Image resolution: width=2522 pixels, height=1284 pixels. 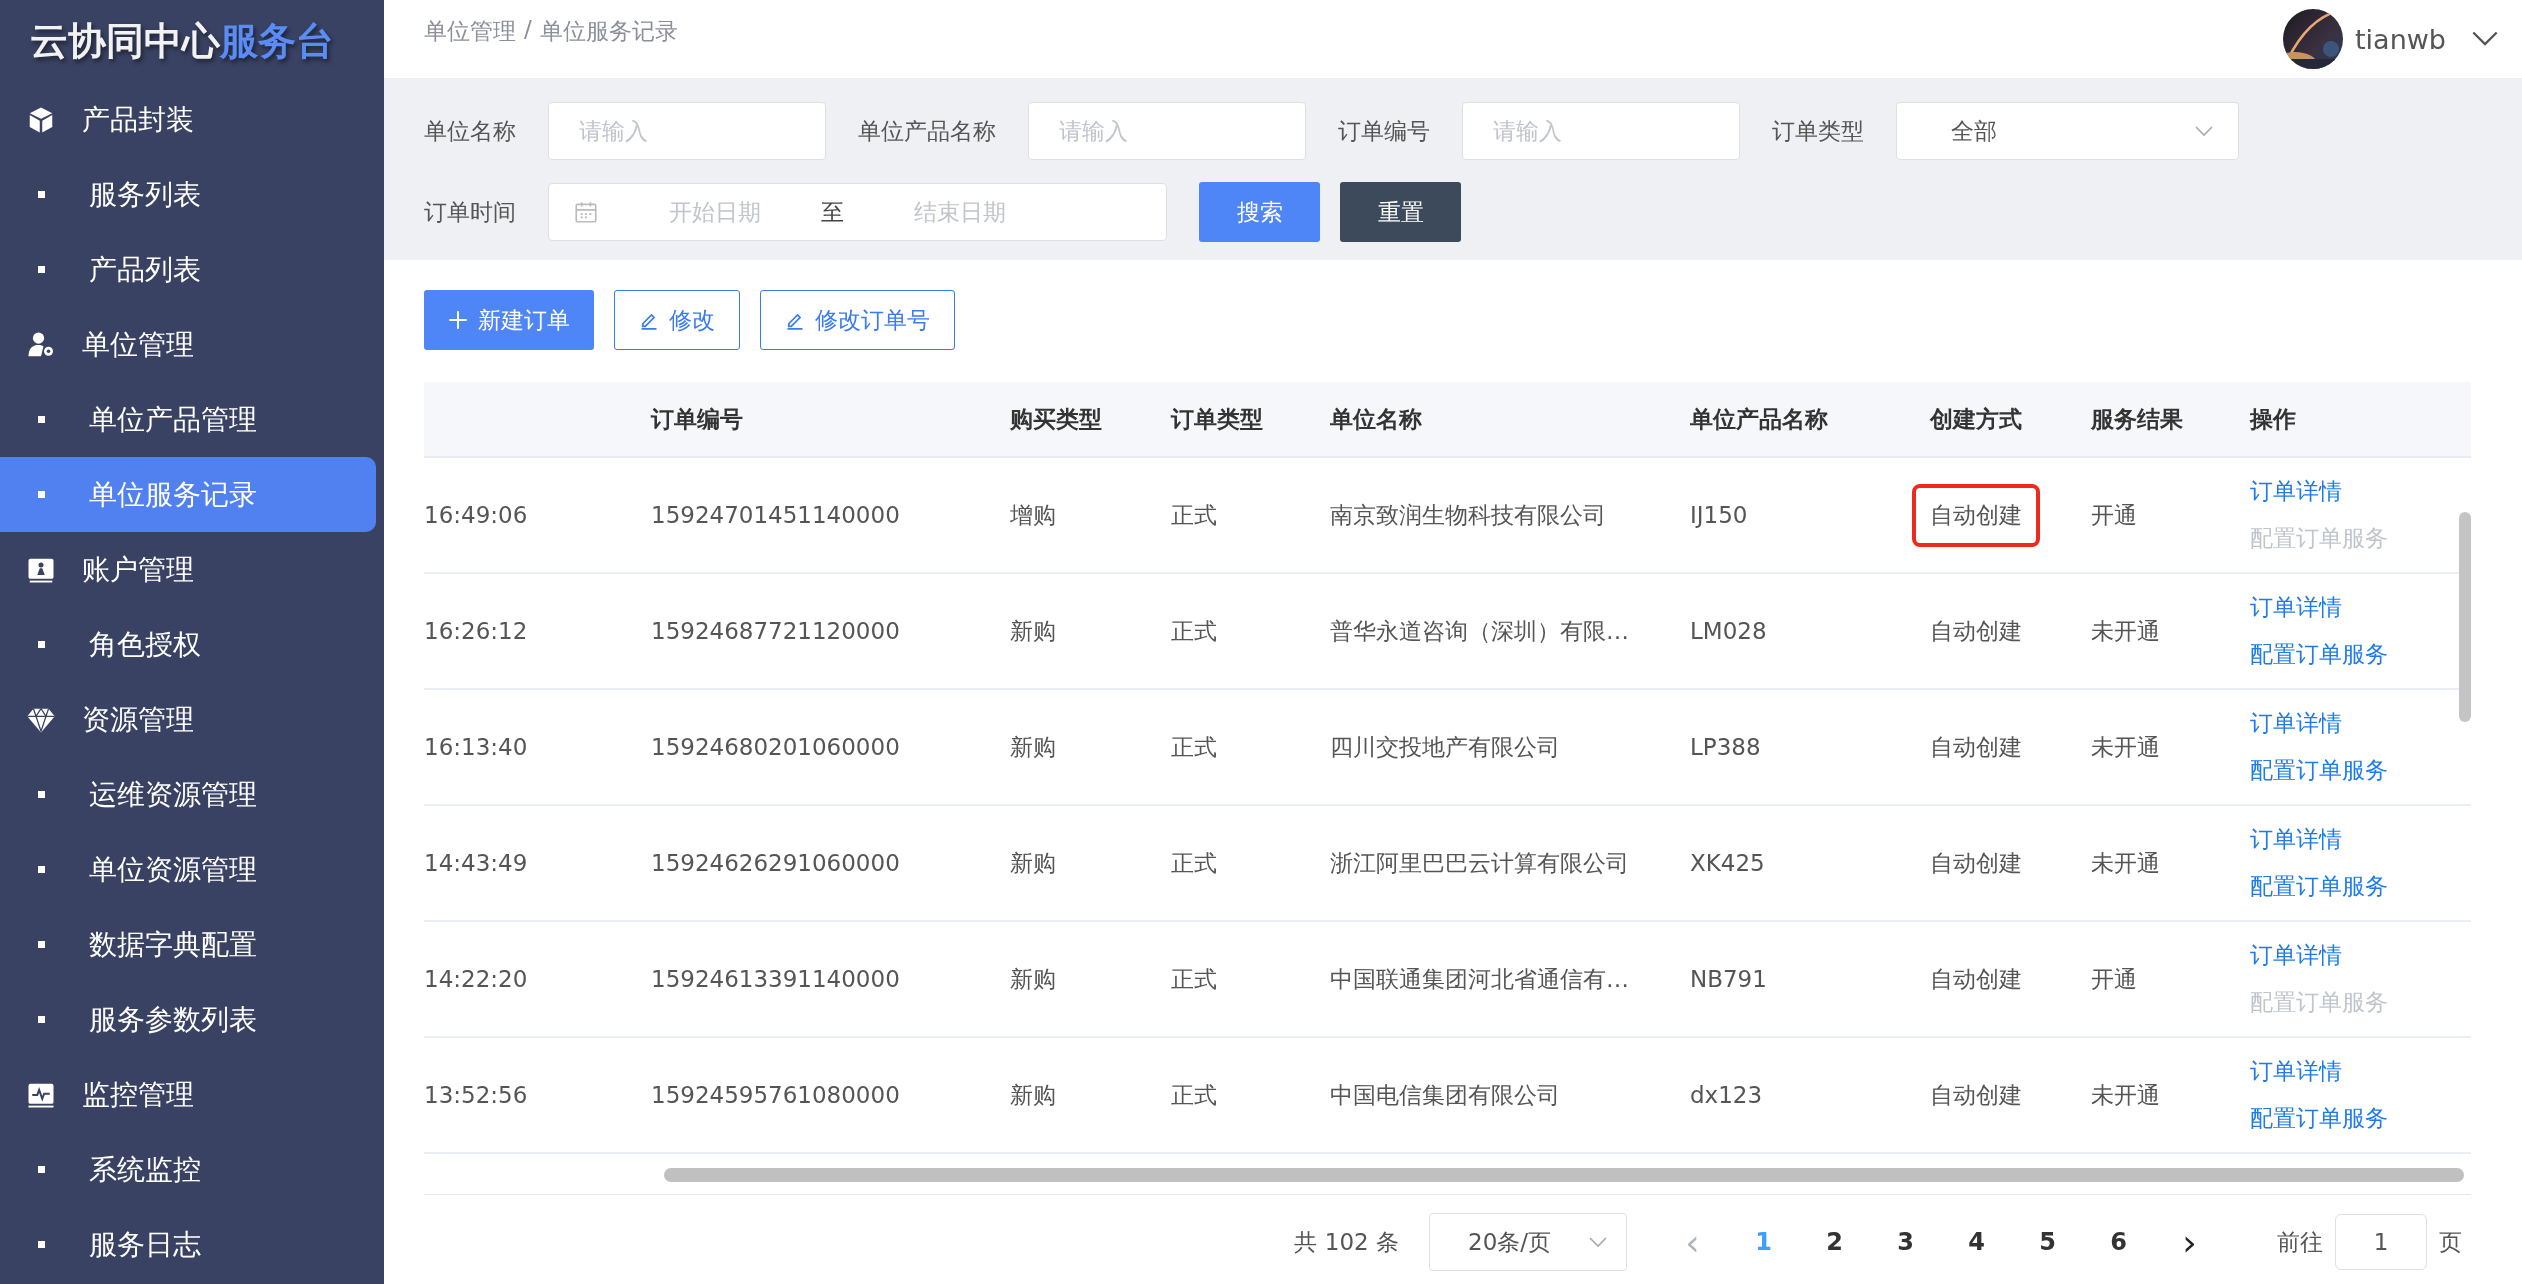 What do you see at coordinates (1728, 979) in the screenshot?
I see `table-cell: NB791` at bounding box center [1728, 979].